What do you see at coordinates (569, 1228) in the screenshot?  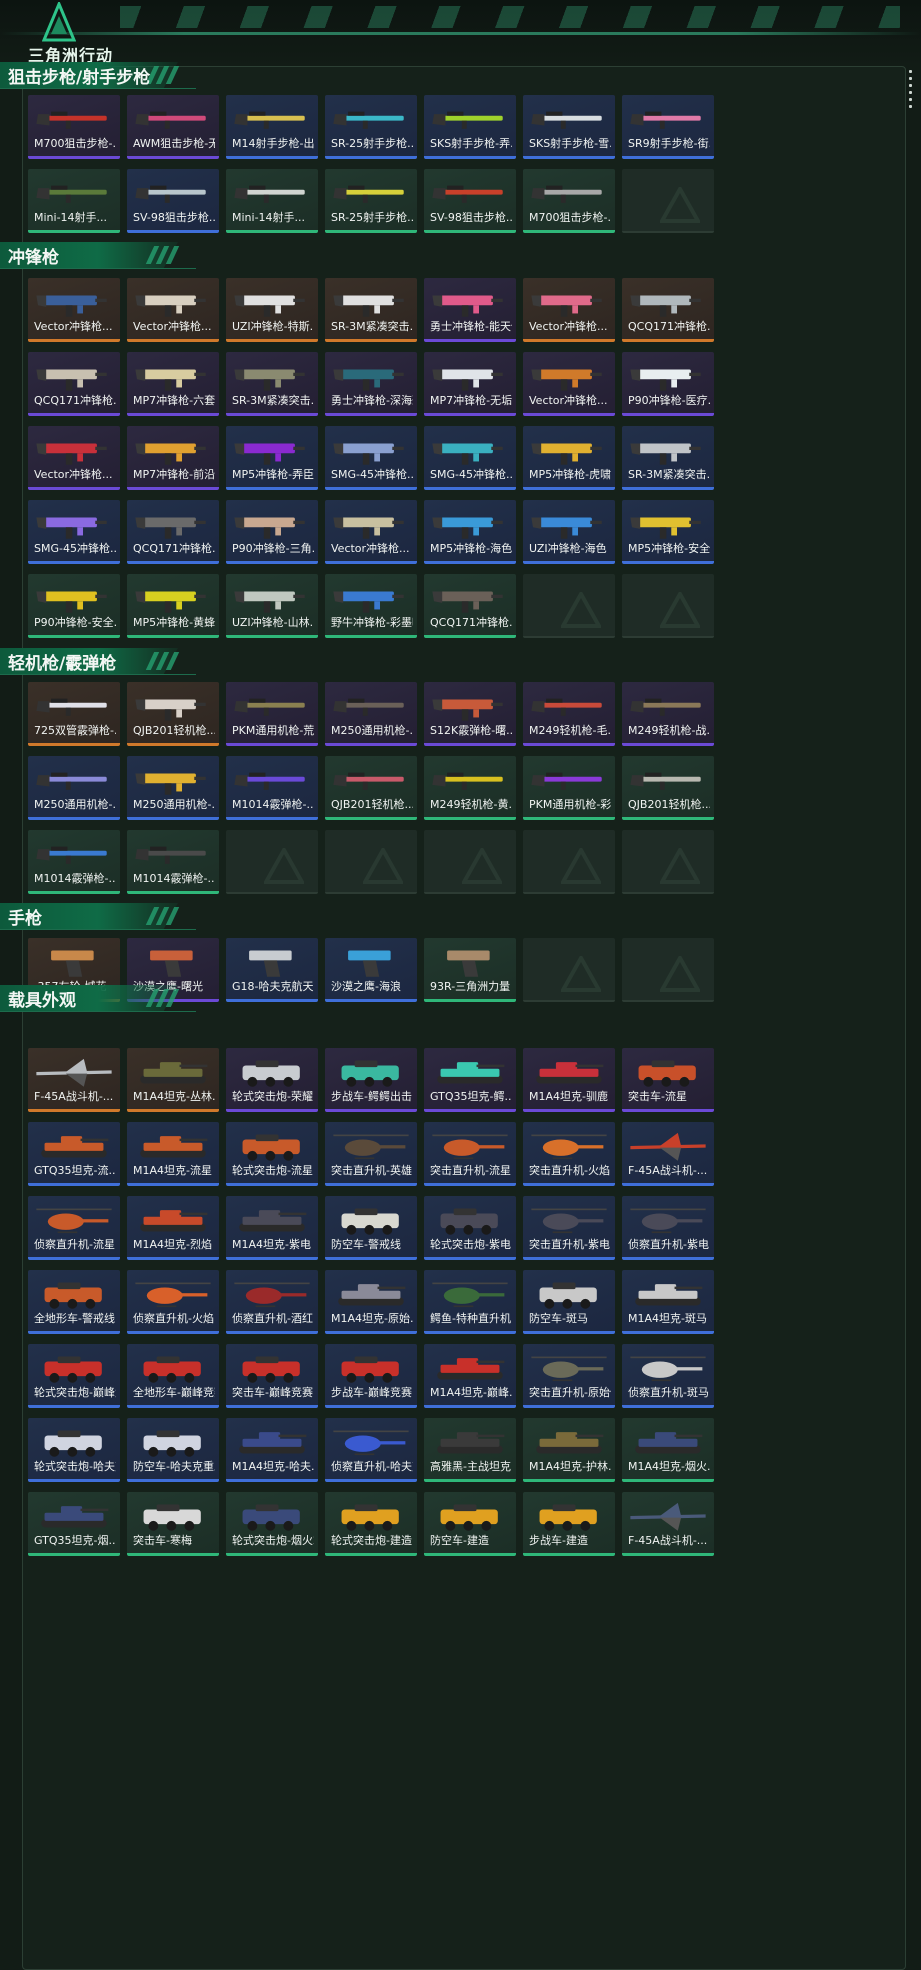 I see `skin-card: 突击直升机-紫电` at bounding box center [569, 1228].